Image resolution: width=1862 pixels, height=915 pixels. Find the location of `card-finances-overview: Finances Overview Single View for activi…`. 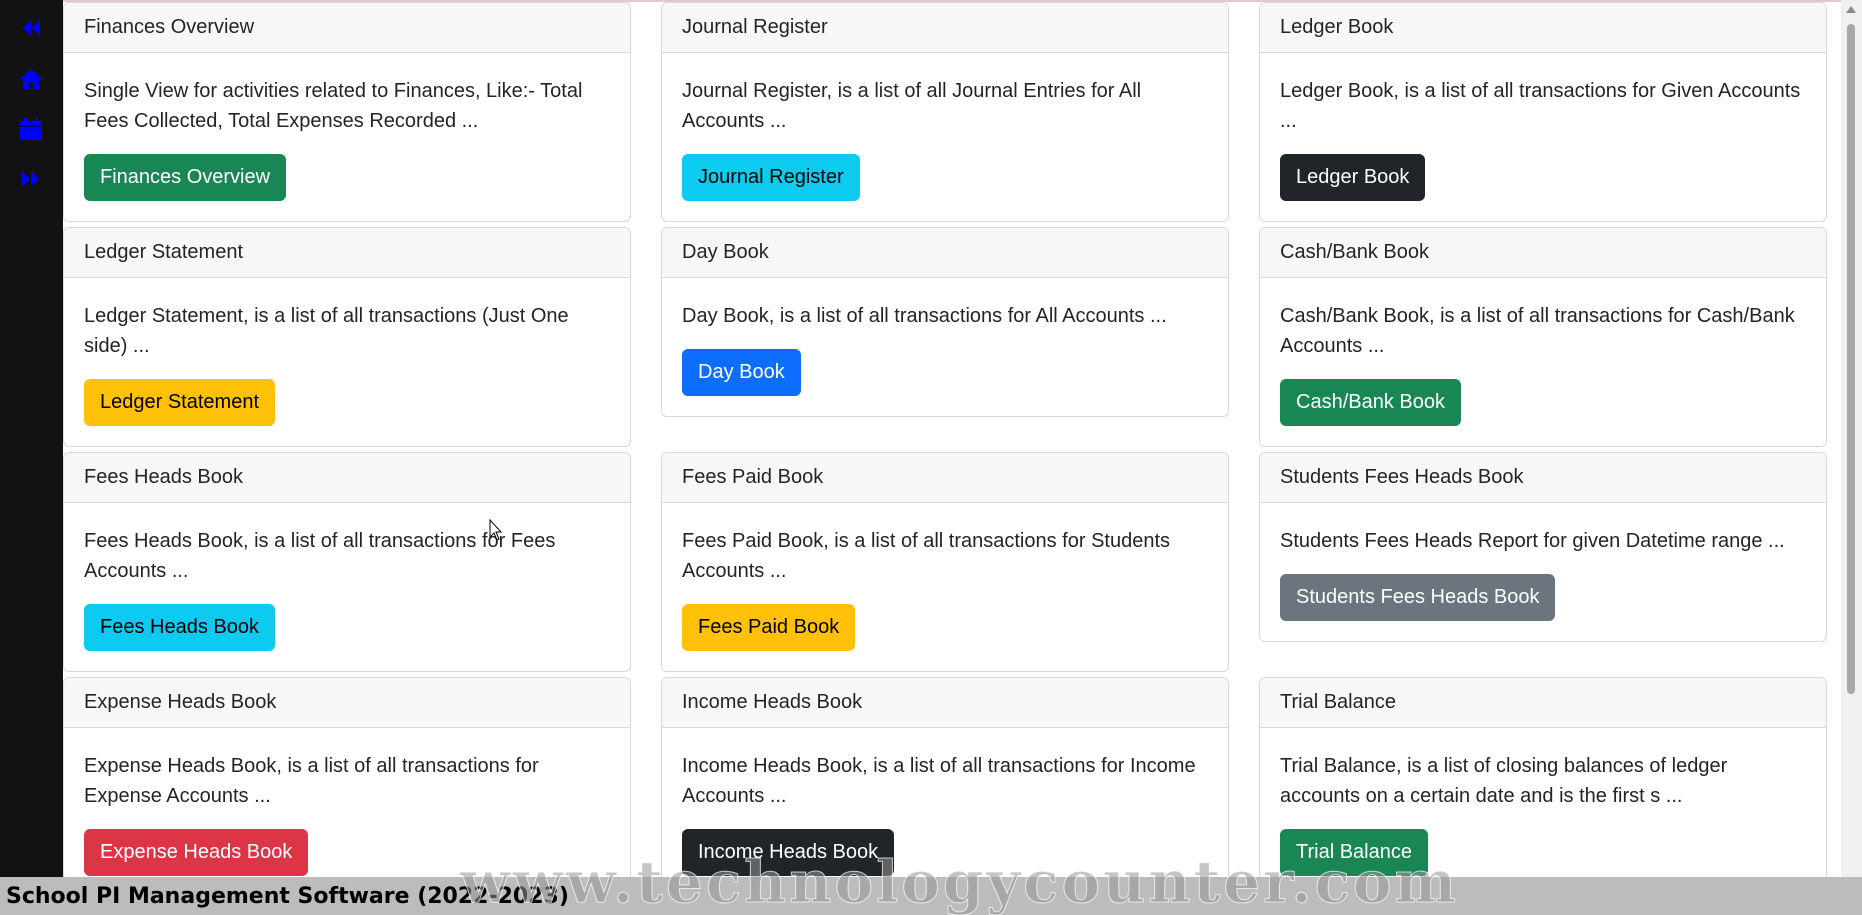

card-finances-overview: Finances Overview Single View for activi… is located at coordinates (347, 112).